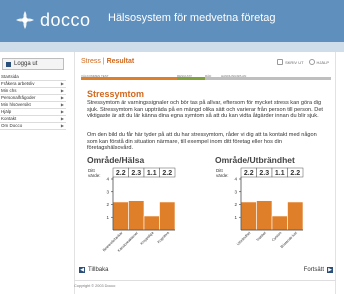 The width and height of the screenshot is (344, 294). What do you see at coordinates (163, 237) in the screenshot?
I see `x-tick-label: Kognitiva` at bounding box center [163, 237].